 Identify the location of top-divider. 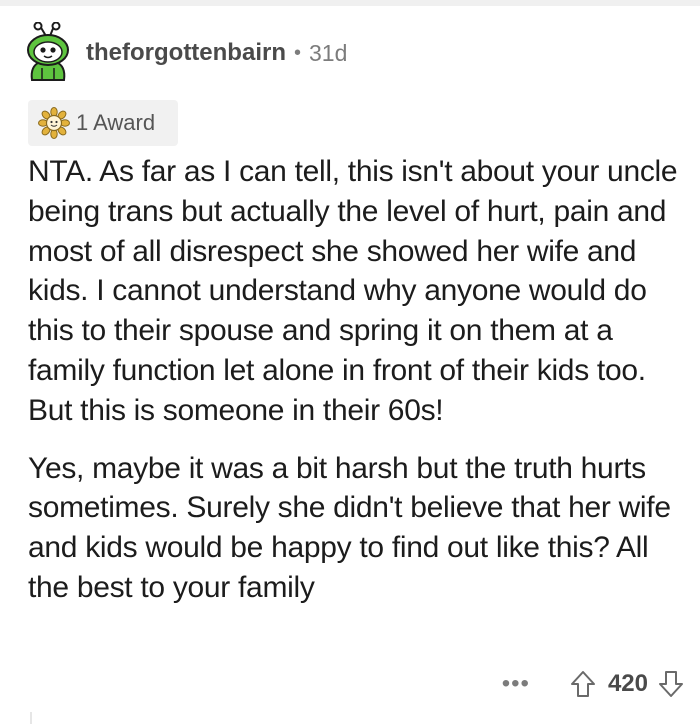
(350, 3).